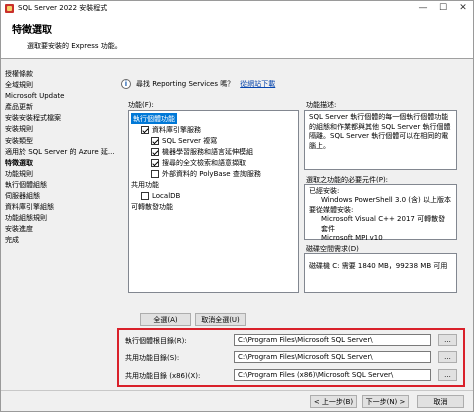  I want to click on maximize-button: ☐, so click(443, 8).